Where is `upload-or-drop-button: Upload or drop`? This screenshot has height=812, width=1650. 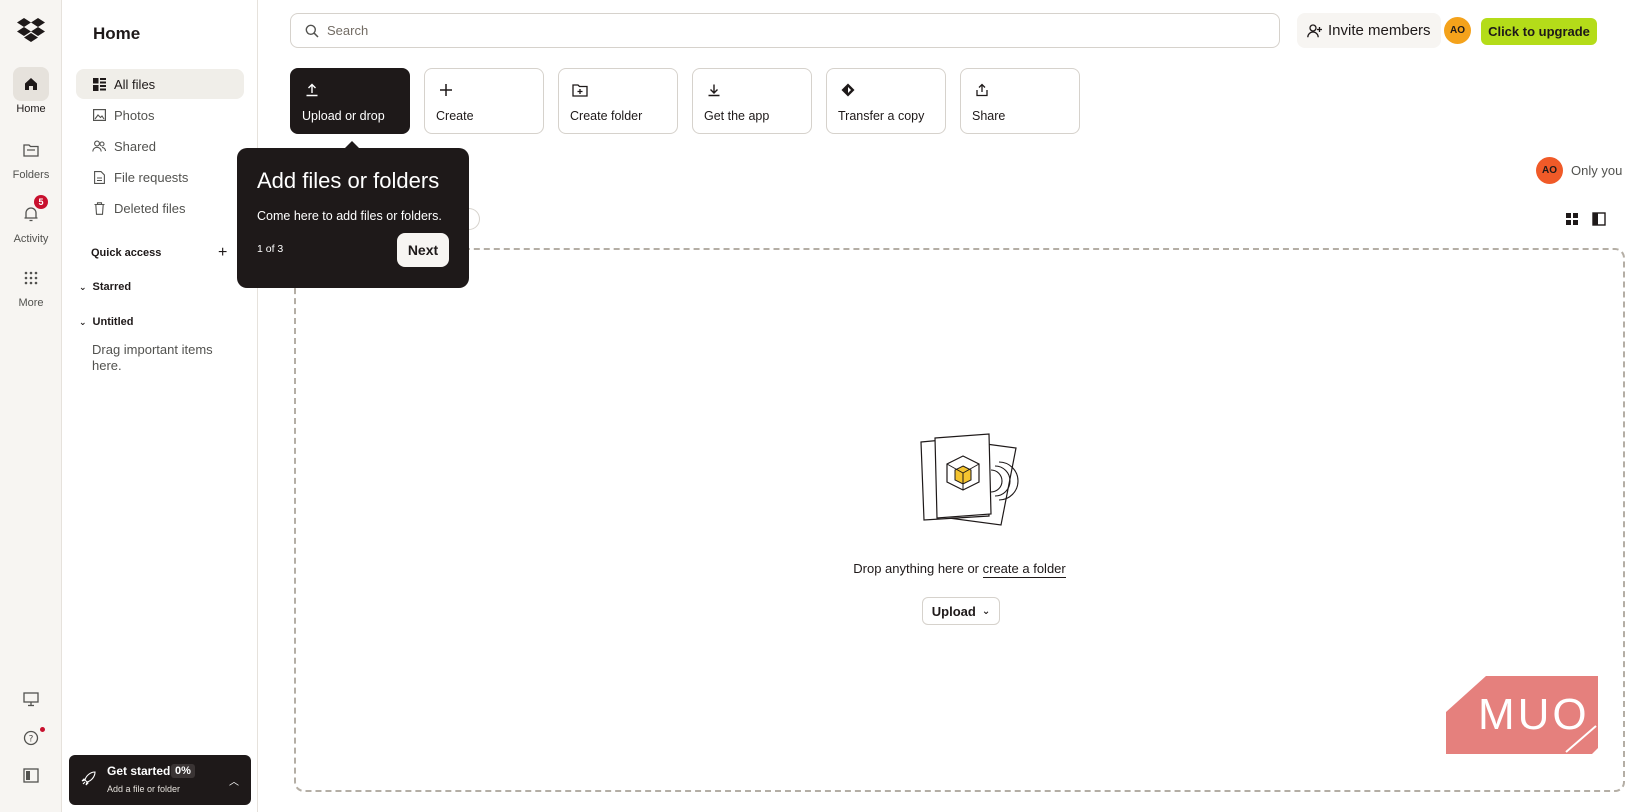 upload-or-drop-button: Upload or drop is located at coordinates (350, 101).